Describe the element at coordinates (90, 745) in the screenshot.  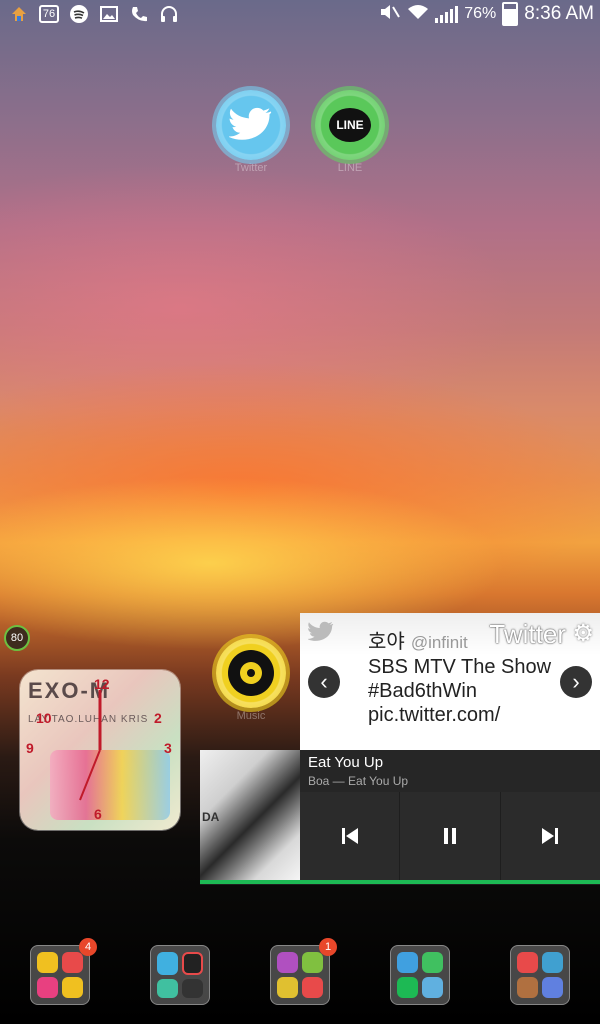
I see `clock-hands` at that location.